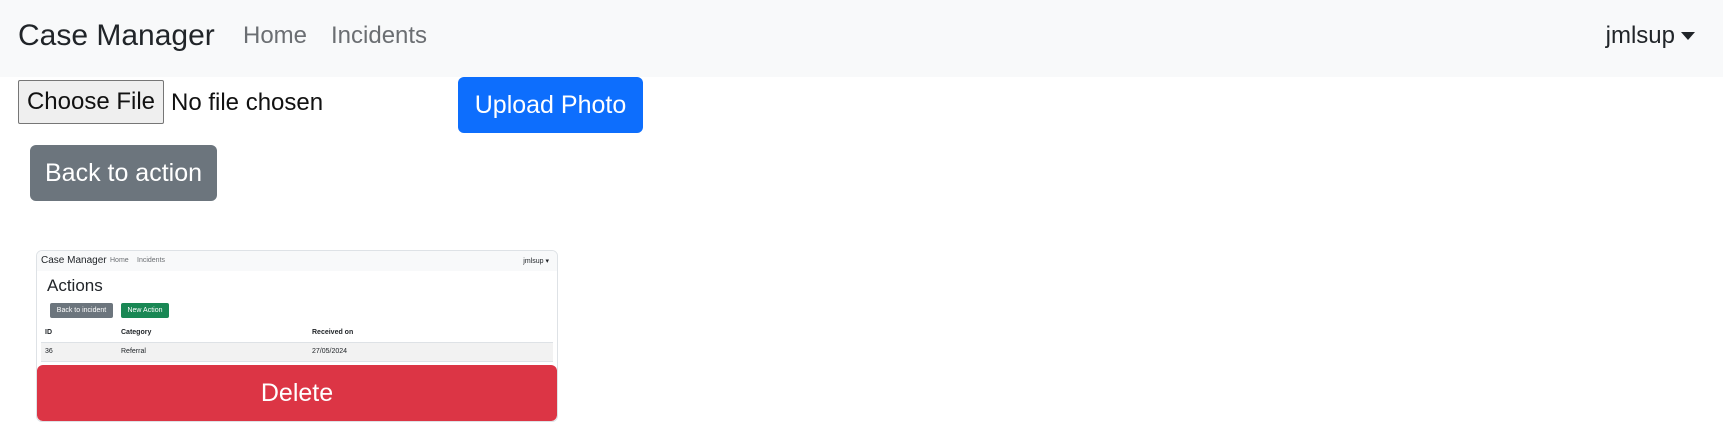 Image resolution: width=1723 pixels, height=448 pixels. I want to click on table-cell: 27/05/2024, so click(430, 352).